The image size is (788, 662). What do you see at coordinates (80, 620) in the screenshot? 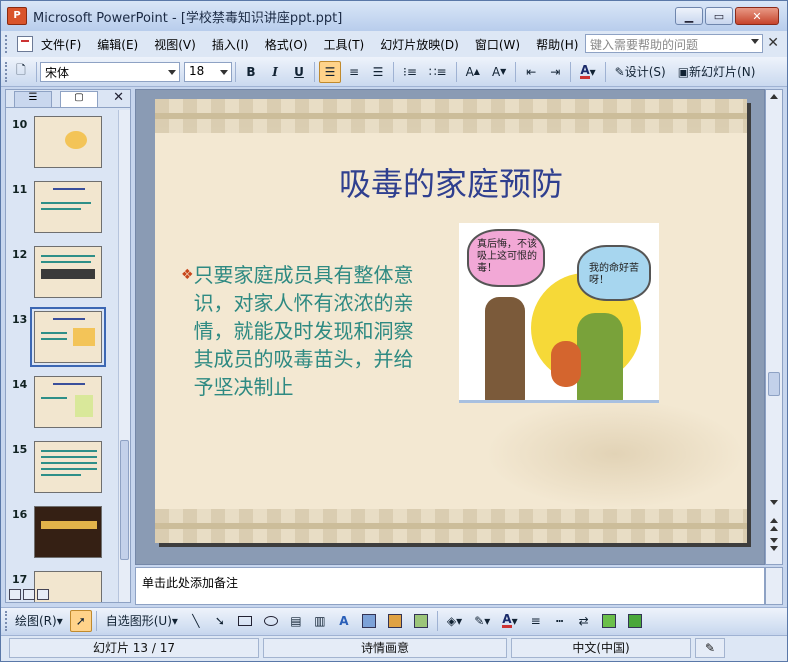
I see `select-pointer-icon: ➚` at bounding box center [80, 620].